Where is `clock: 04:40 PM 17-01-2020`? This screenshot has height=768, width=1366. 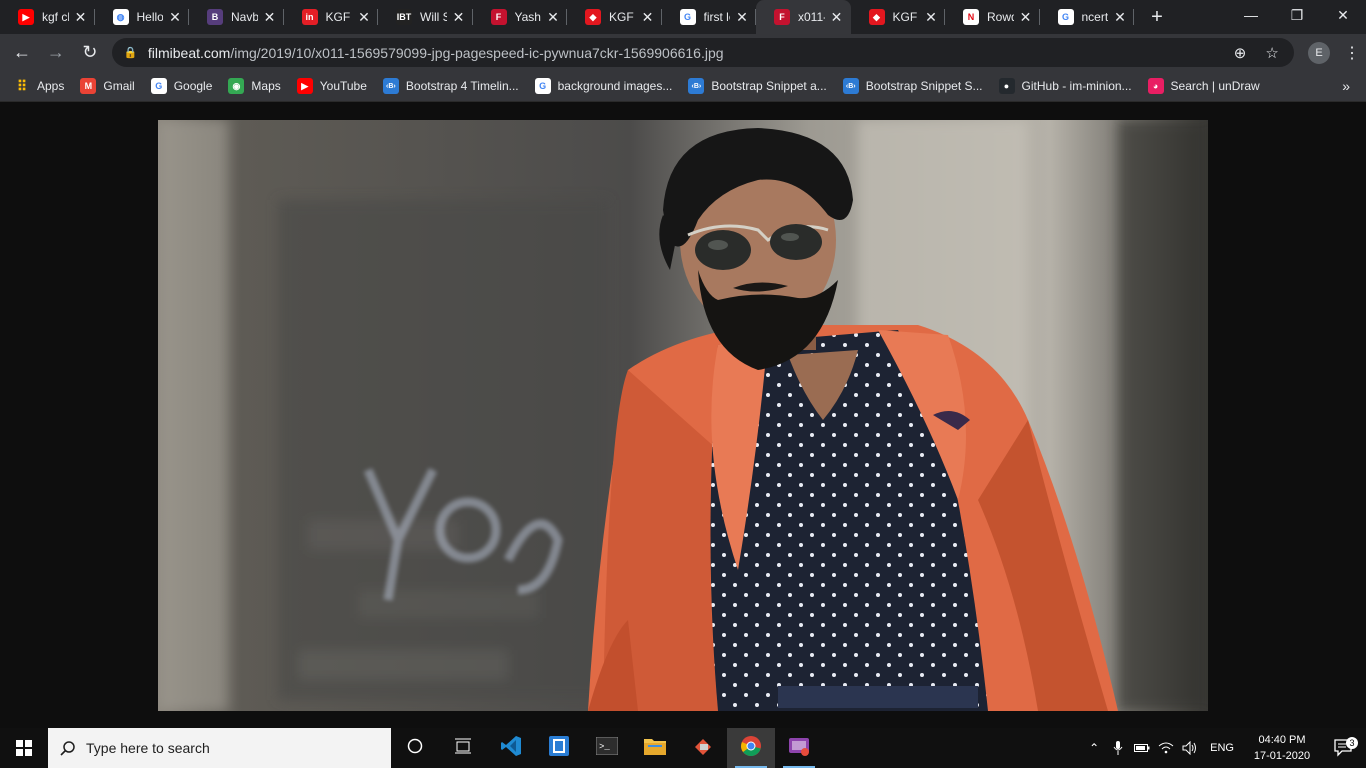
clock: 04:40 PM 17-01-2020 is located at coordinates (1282, 748).